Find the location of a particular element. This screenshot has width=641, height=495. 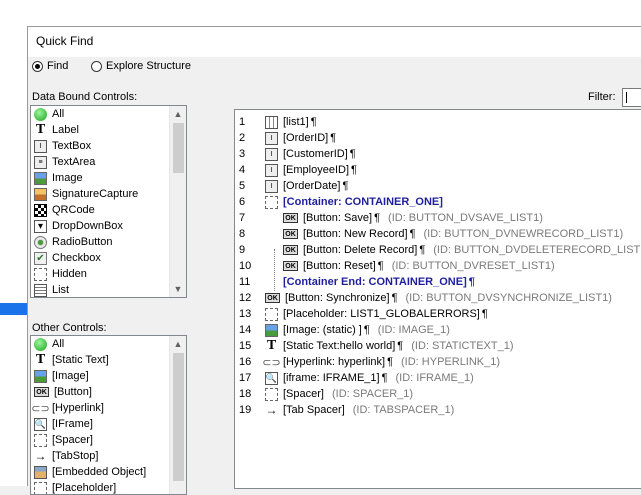

data-bound-scrollbar: ▲ ▼ is located at coordinates (177, 201).